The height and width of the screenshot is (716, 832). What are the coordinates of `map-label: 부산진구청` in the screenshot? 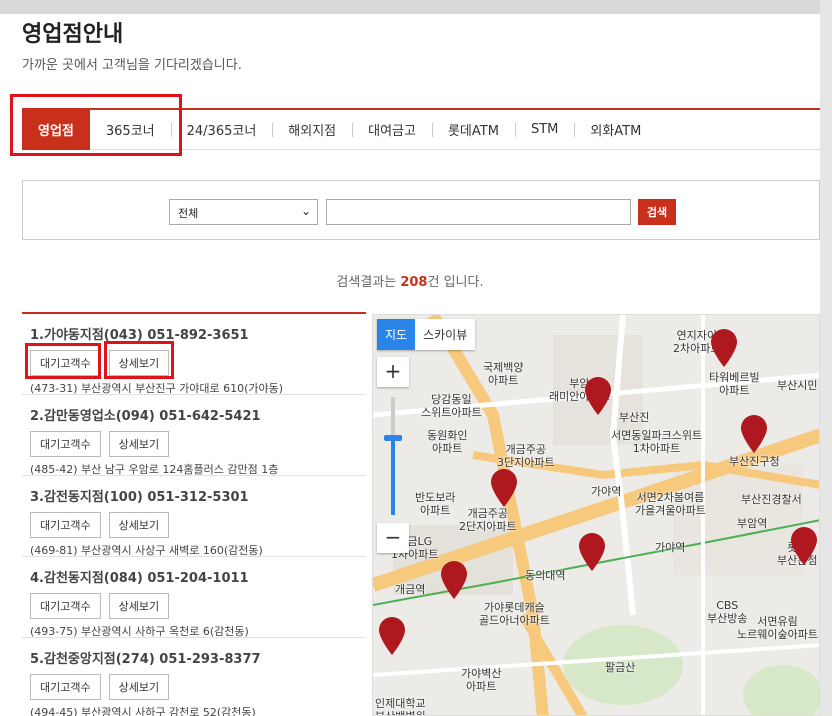 It's located at (754, 461).